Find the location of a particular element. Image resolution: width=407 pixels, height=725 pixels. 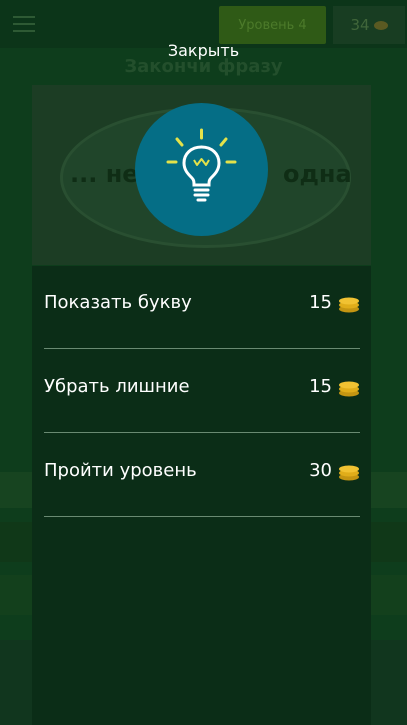

hint-label: Показать букву is located at coordinates (118, 302).